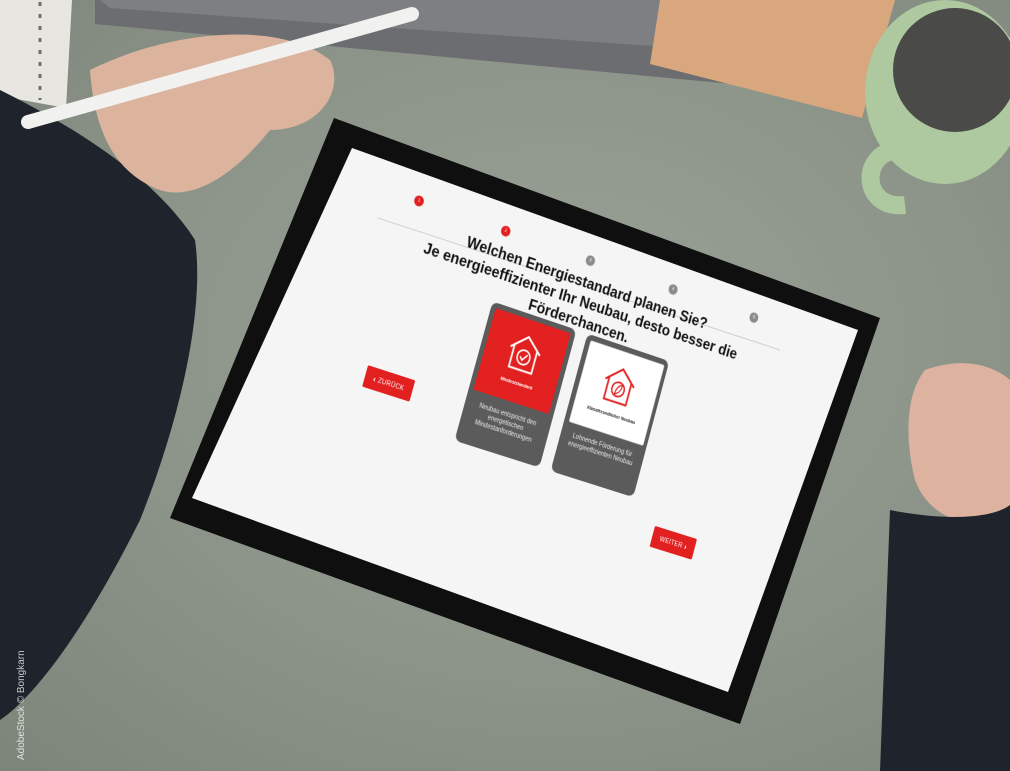 The image size is (1010, 771). What do you see at coordinates (611, 415) in the screenshot?
I see `option-title: Klimafreundlicher Neubau` at bounding box center [611, 415].